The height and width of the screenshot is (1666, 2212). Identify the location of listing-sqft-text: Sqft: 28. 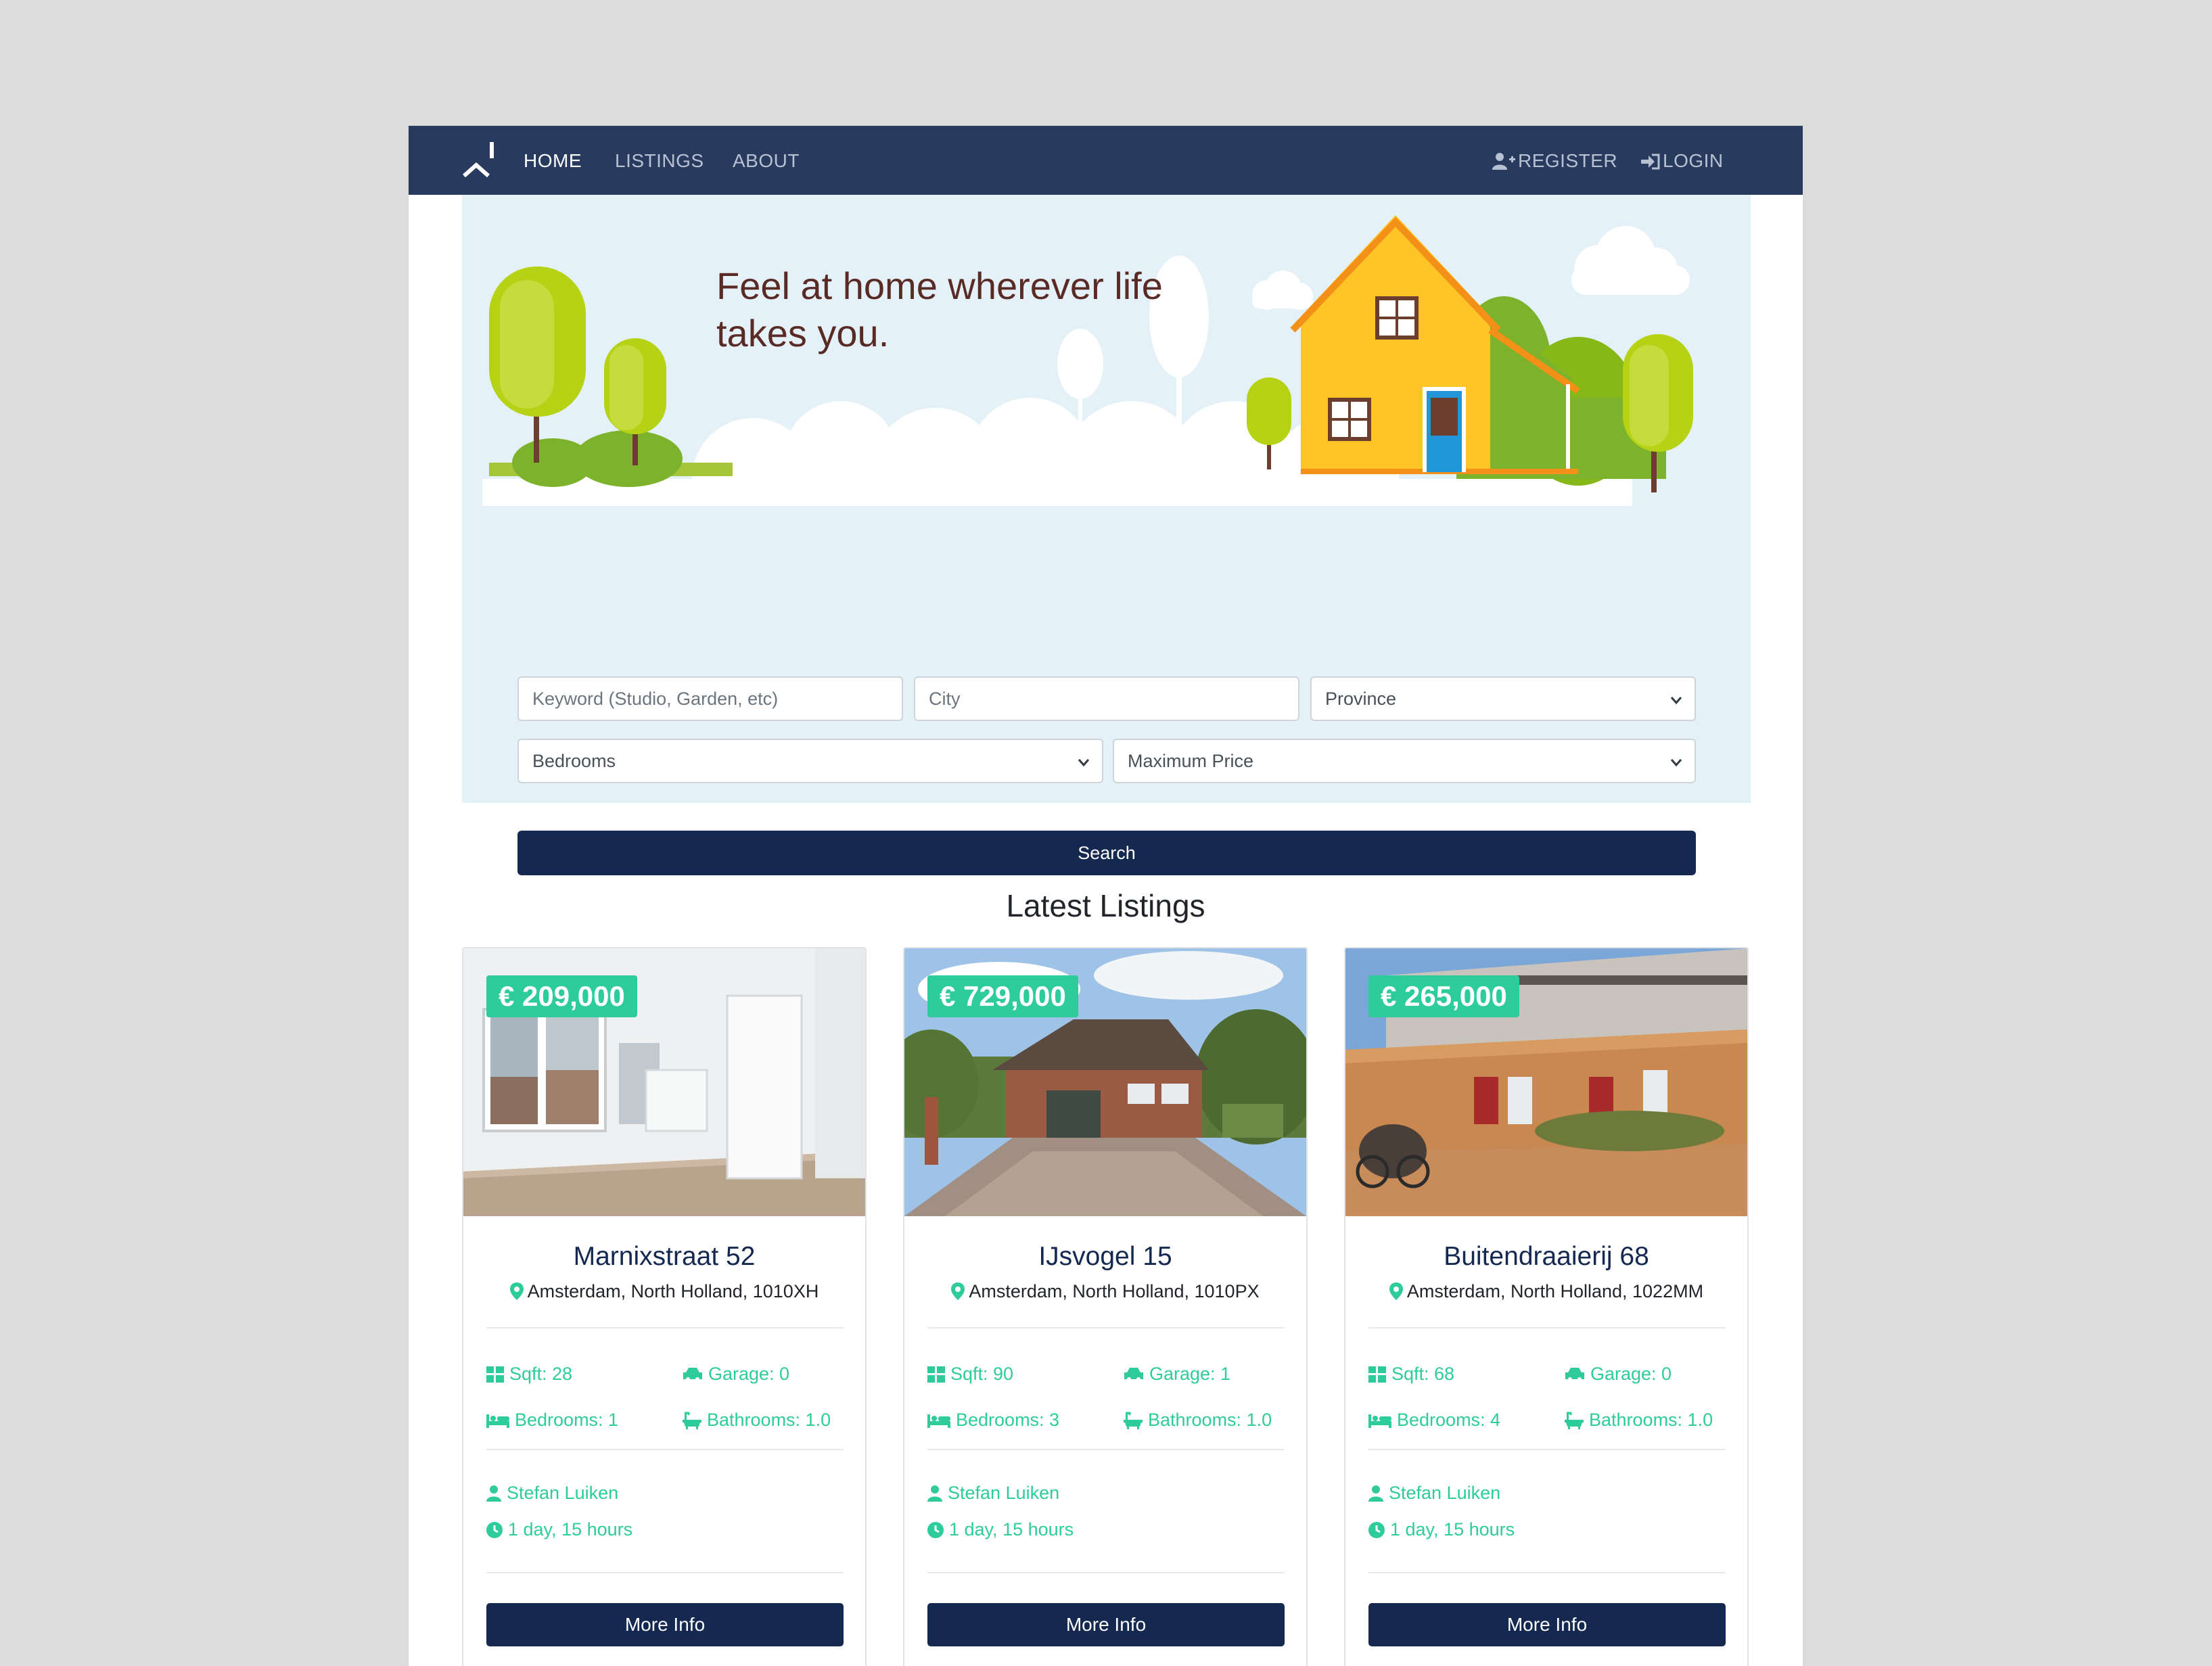
(541, 1374).